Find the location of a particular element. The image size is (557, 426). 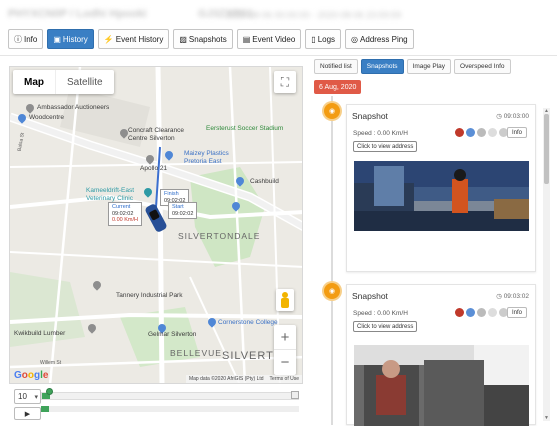

map-label-bellevue: BELLEVUE is located at coordinates (196, 353).